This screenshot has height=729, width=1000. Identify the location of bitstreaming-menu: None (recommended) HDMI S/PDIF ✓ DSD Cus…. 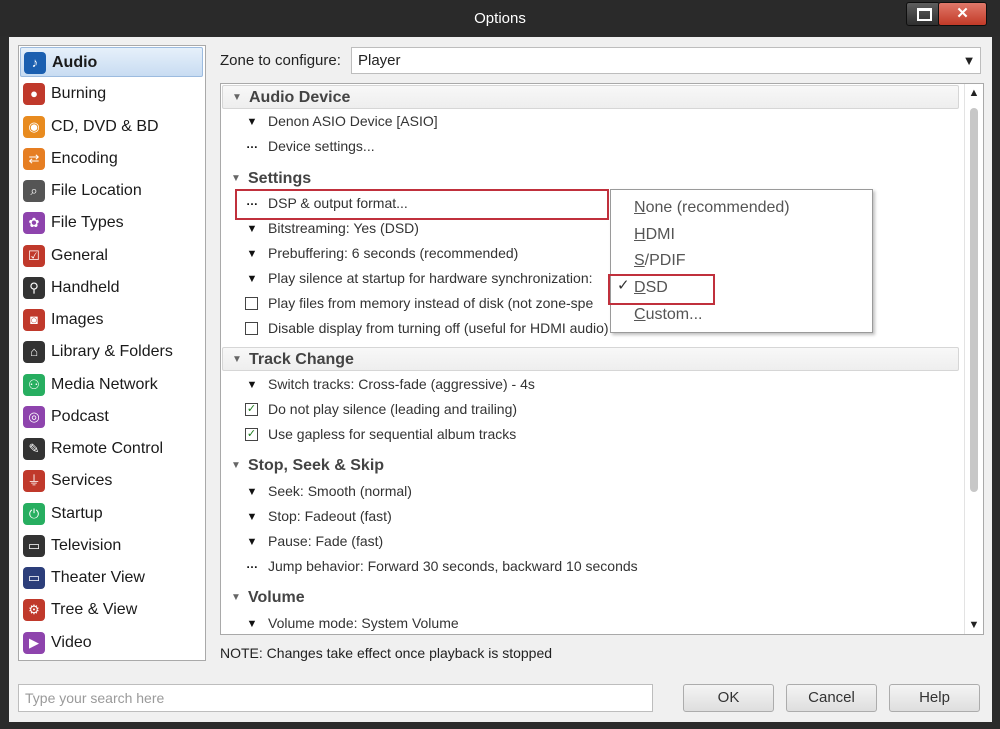
(741, 261).